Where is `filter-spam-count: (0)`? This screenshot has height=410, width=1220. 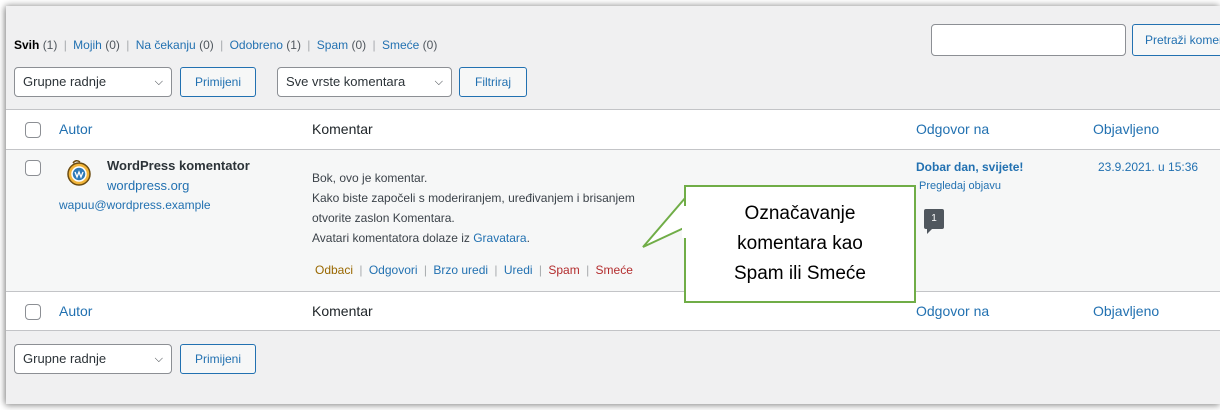
filter-spam-count: (0) is located at coordinates (359, 45).